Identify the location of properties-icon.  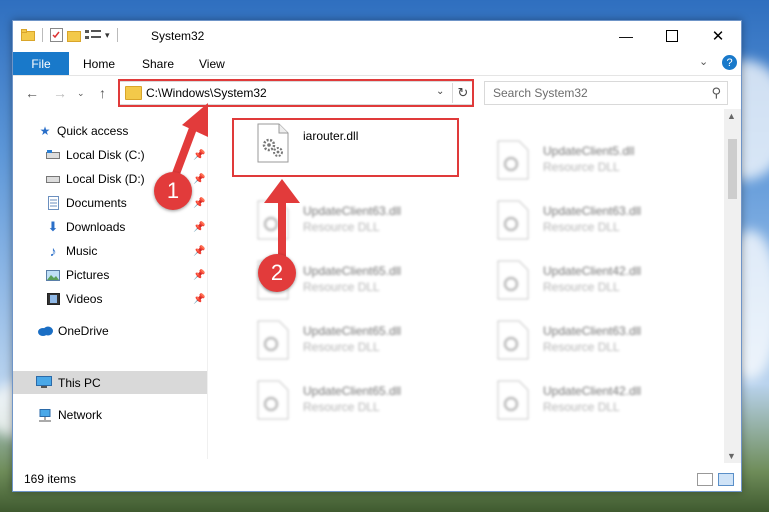
(56, 35).